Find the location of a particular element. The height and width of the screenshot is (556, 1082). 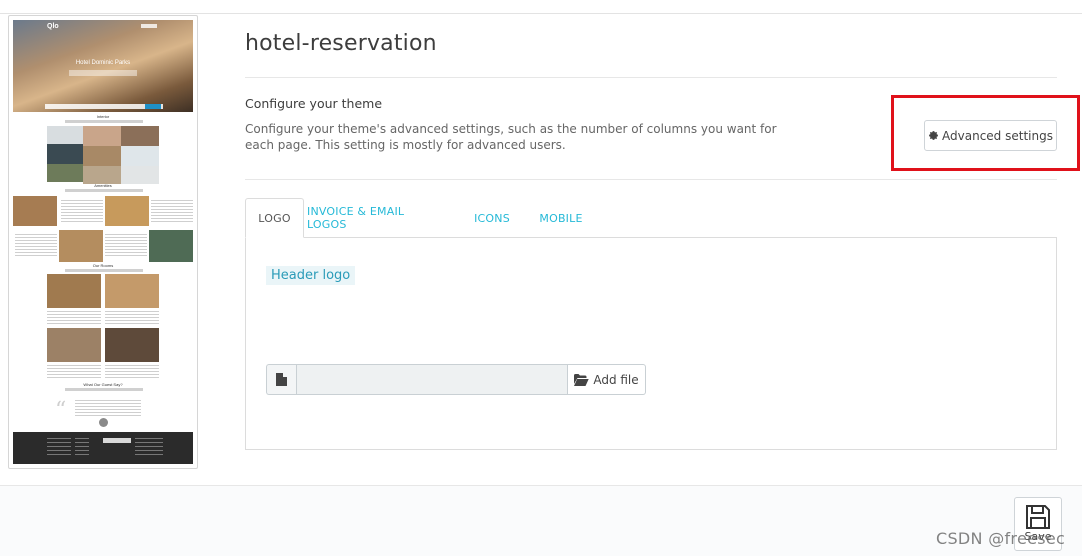

watermark-text: CSDN @freesec is located at coordinates (1001, 538).